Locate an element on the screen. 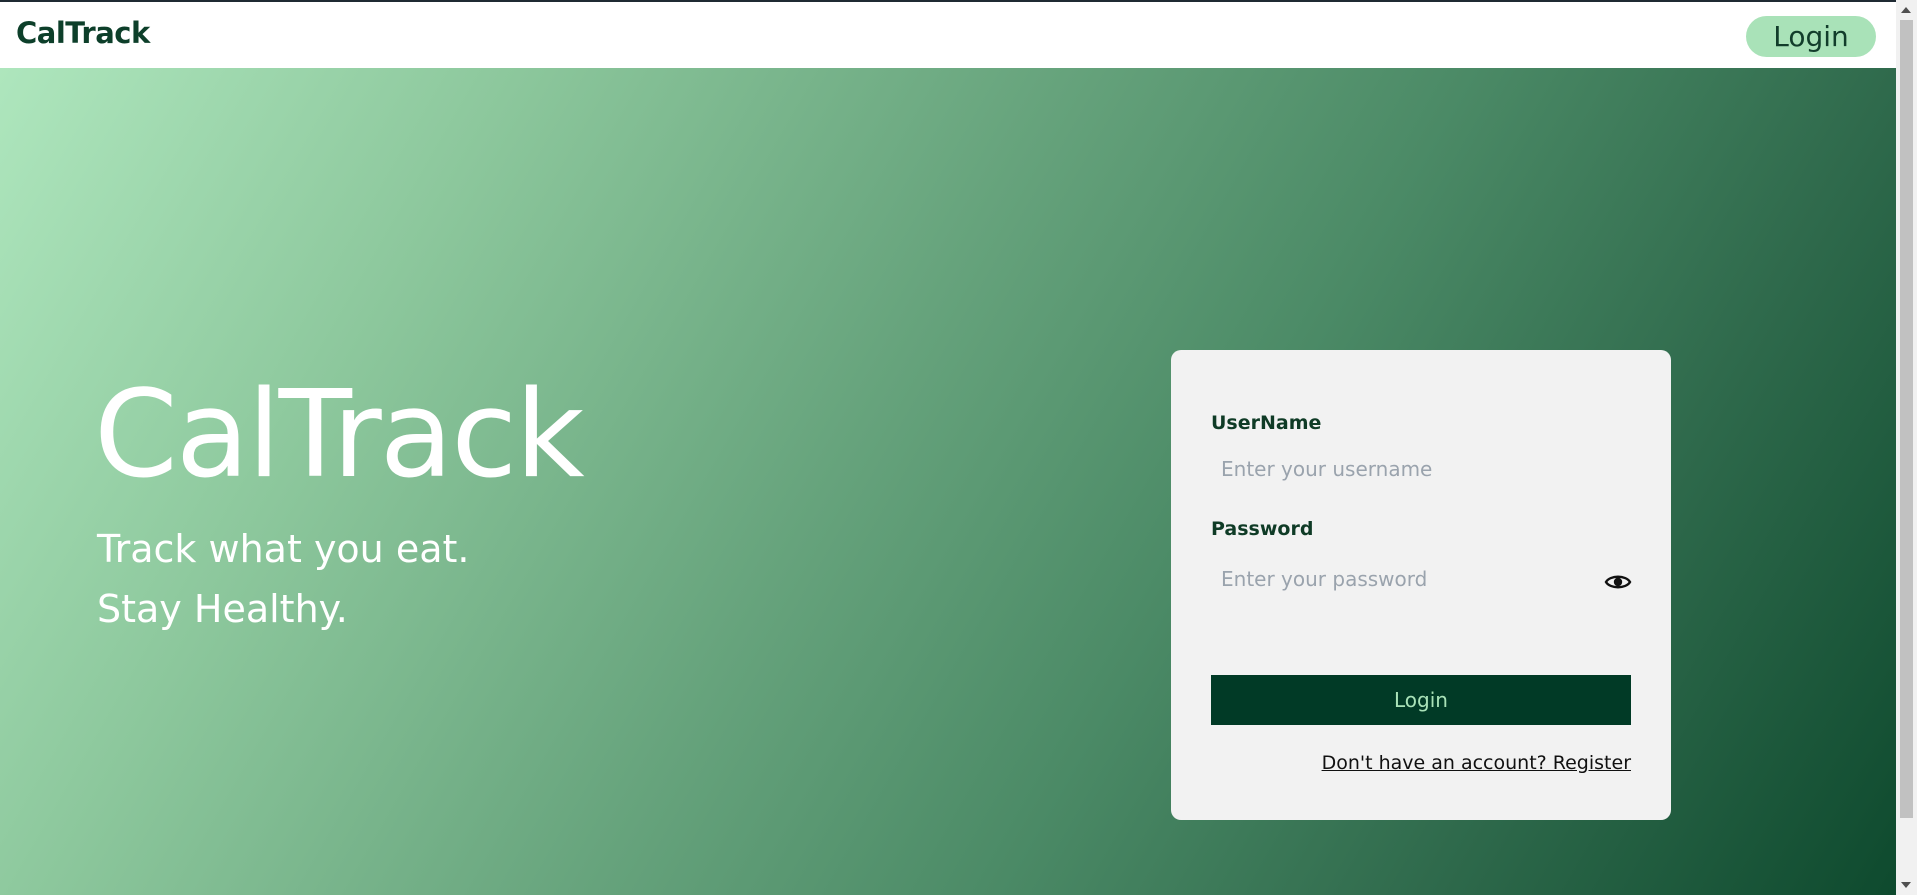 The image size is (1917, 895). nav-login-button: Login is located at coordinates (1811, 36).